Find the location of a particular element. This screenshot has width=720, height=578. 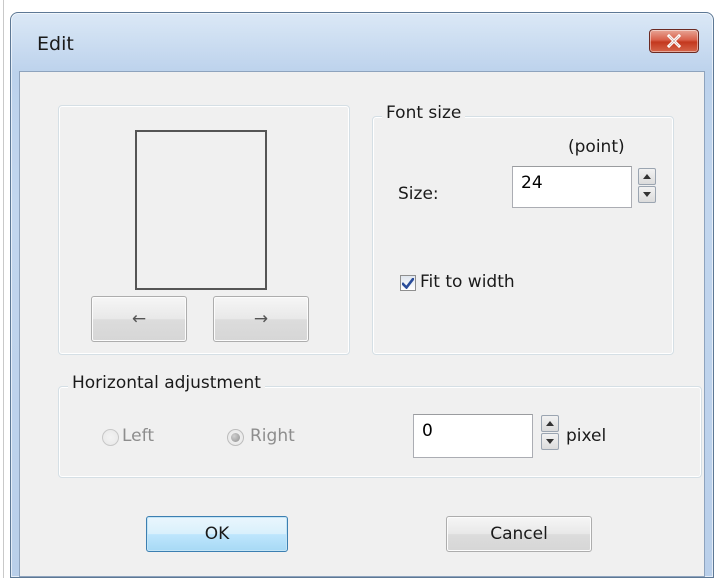

font-size-legend: Font size is located at coordinates (424, 113).